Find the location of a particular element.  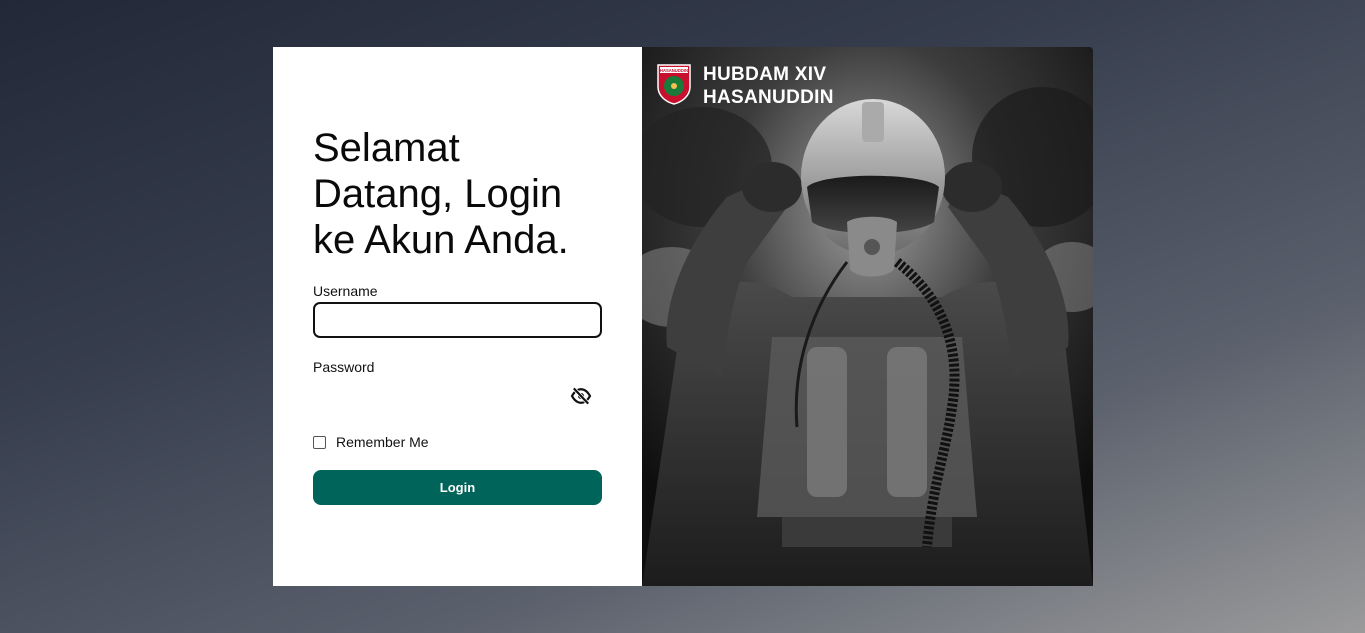

remember-me: Remember Me is located at coordinates (371, 442).